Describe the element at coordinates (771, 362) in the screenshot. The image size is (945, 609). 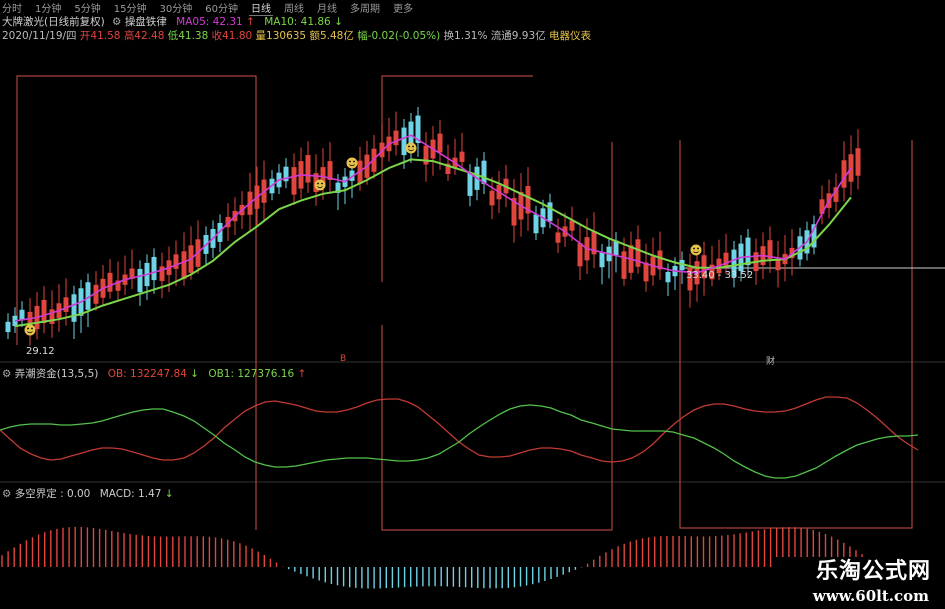
I see `marker-cai: 财` at that location.